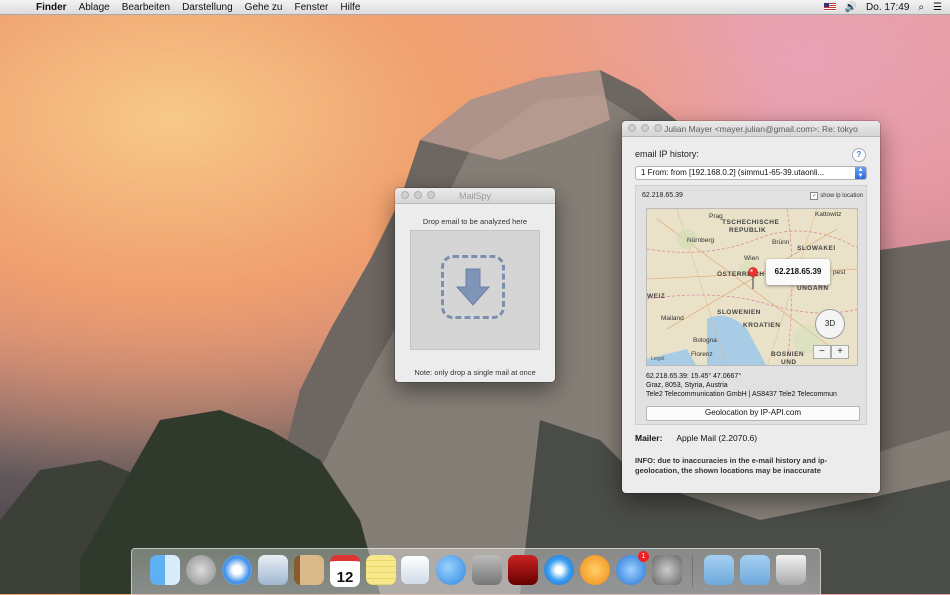 This screenshot has height=595, width=950. I want to click on coords-line: 62.218.65.39: 15.45° 47.0667°, so click(694, 376).